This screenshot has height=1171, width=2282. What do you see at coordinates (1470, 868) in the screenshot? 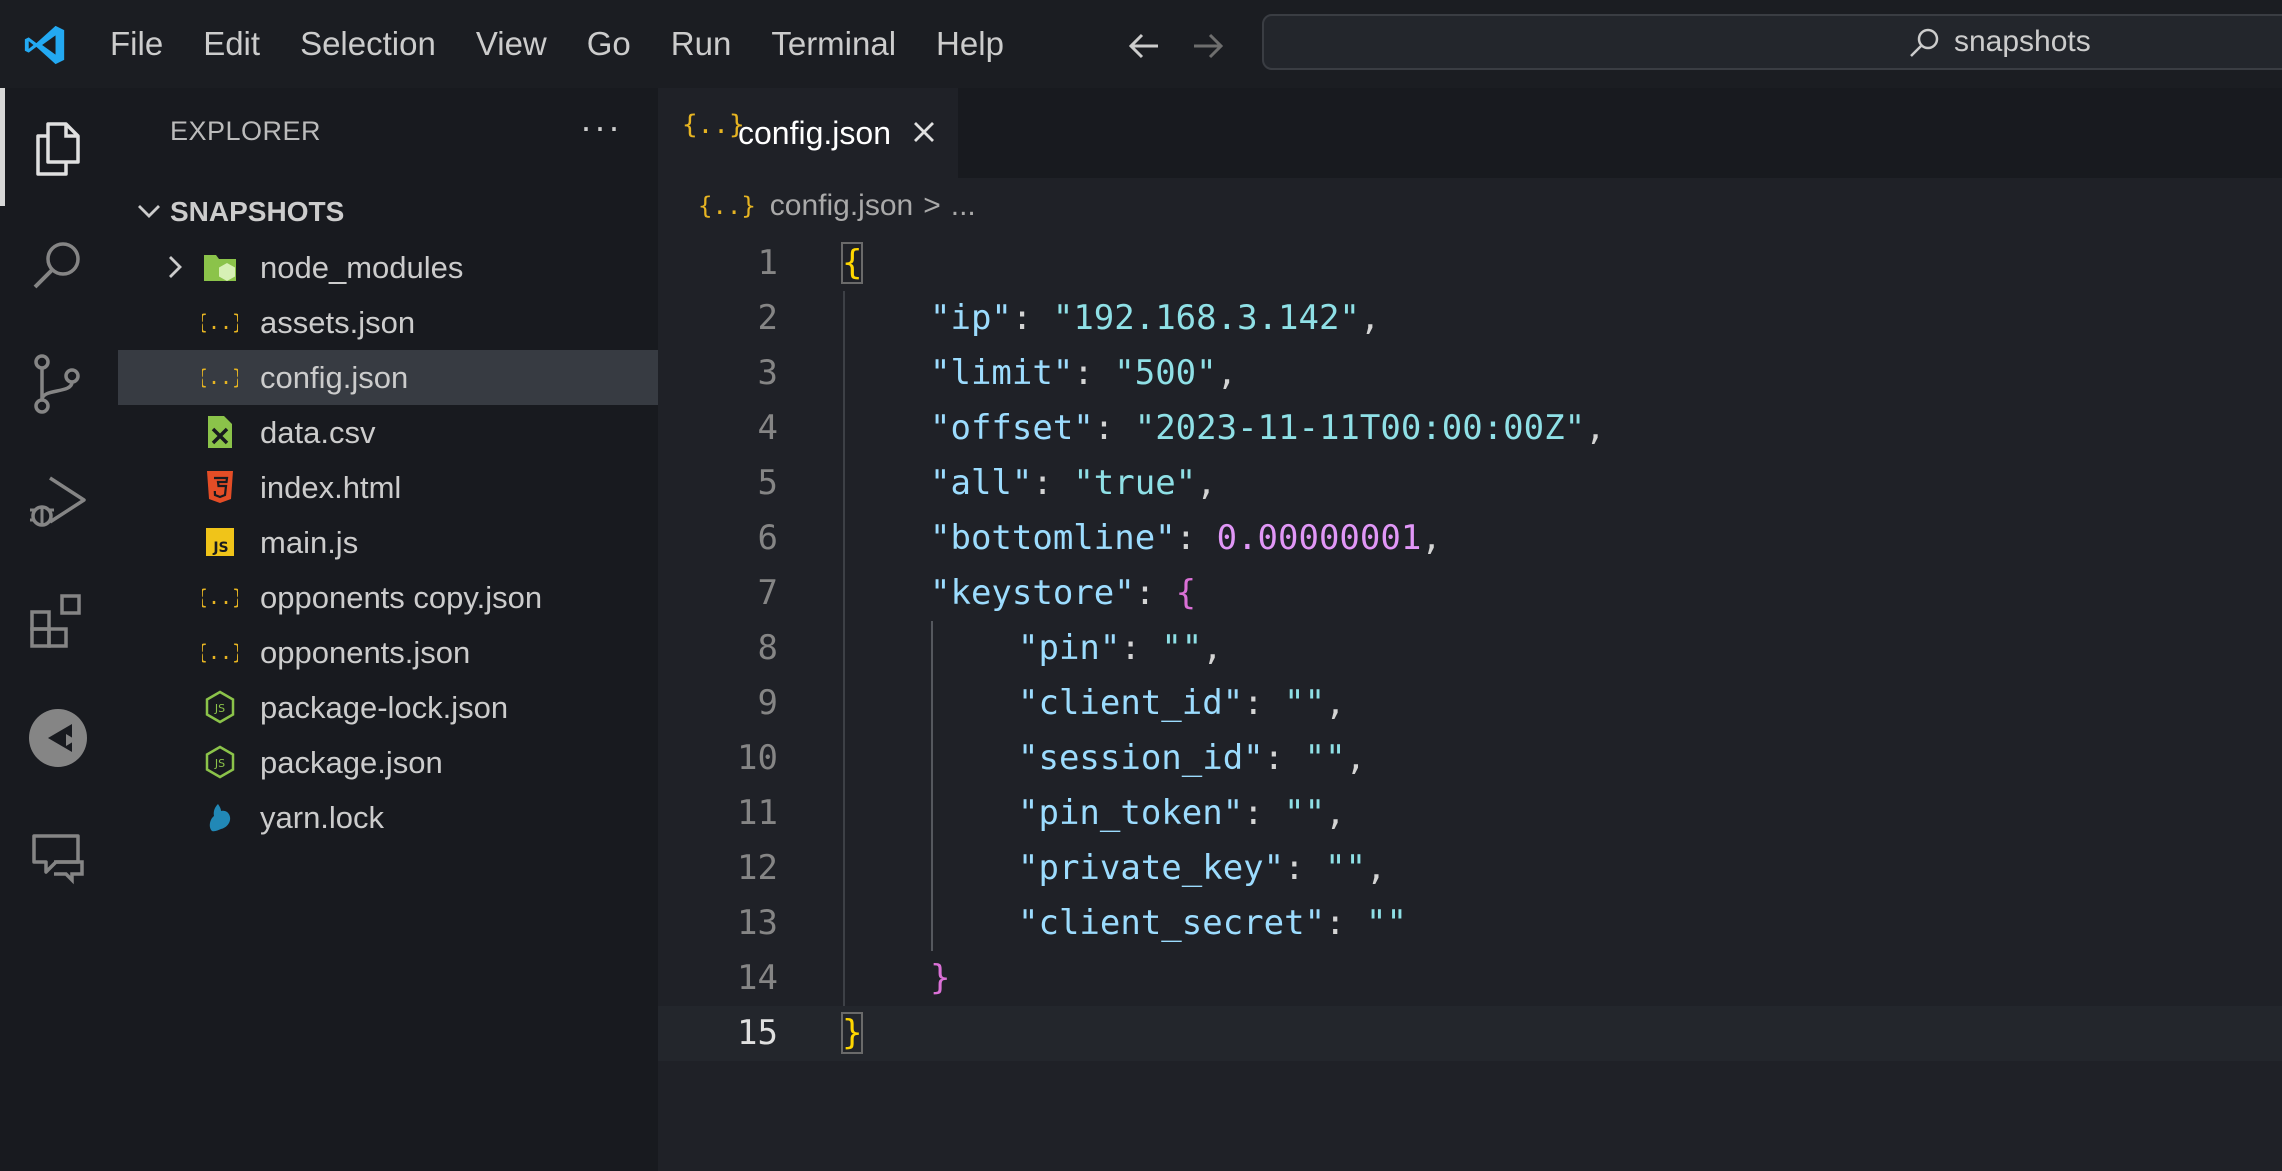
I see `code-line: 12 "private_key": "",` at bounding box center [1470, 868].